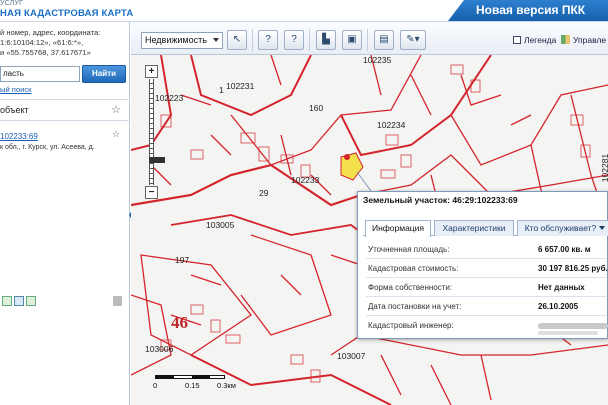 This screenshot has height=405, width=608. I want to click on zoom-slider-thumb, so click(157, 160).